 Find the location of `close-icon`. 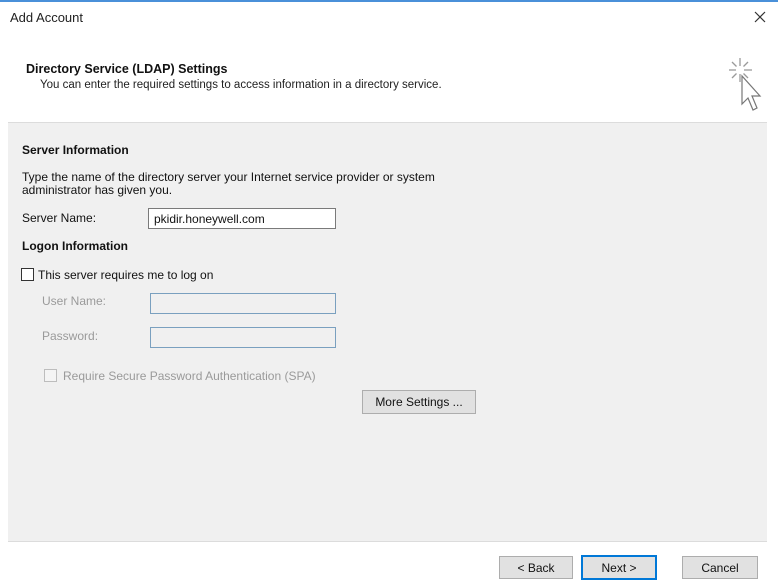

close-icon is located at coordinates (760, 17).